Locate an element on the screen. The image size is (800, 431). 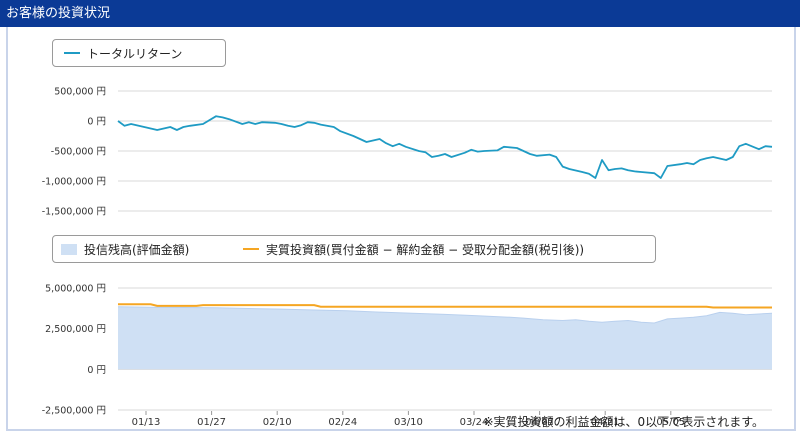
x-tick-label: 03/10 is located at coordinates (408, 422).